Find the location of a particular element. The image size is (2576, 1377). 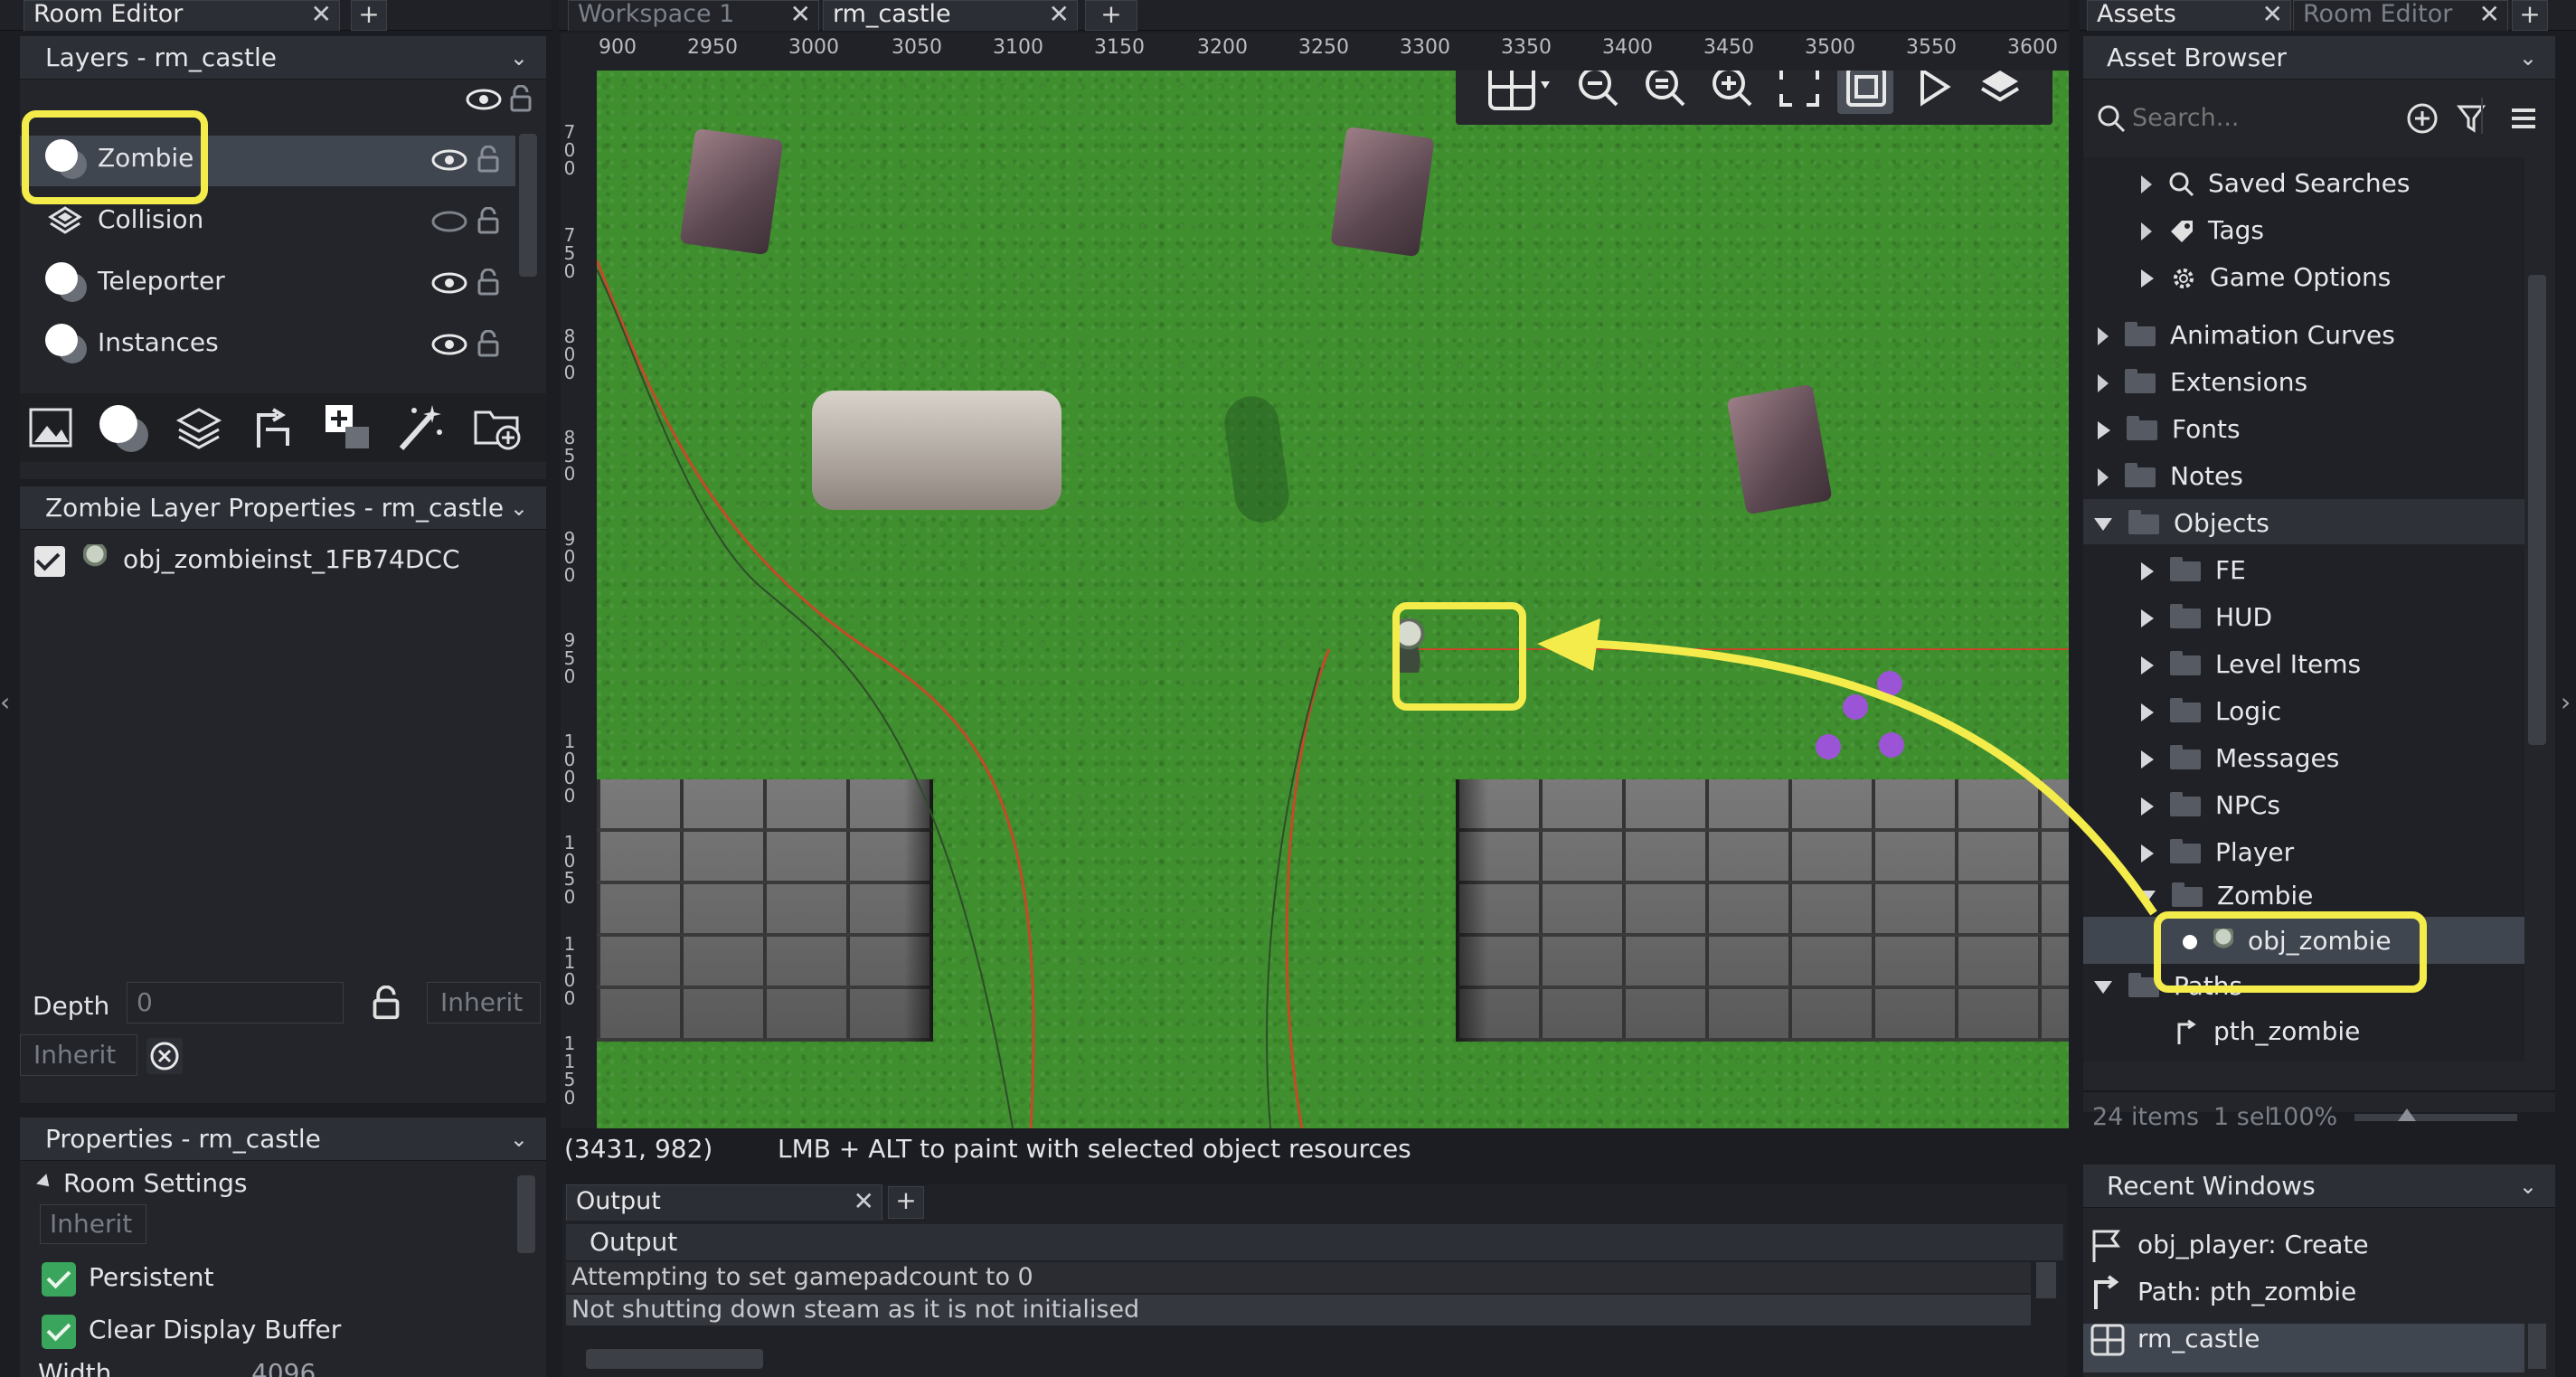

collapse-right-icon: › is located at coordinates (2566, 702).